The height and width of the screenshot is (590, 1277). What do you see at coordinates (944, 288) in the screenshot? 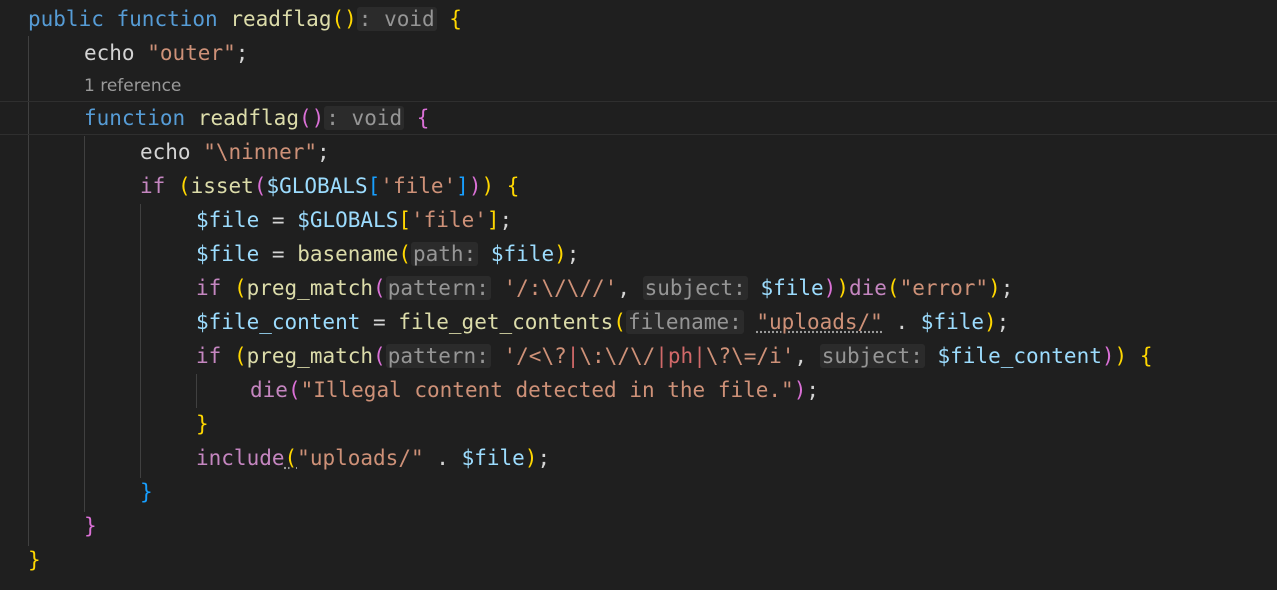
I see `string: "error"` at bounding box center [944, 288].